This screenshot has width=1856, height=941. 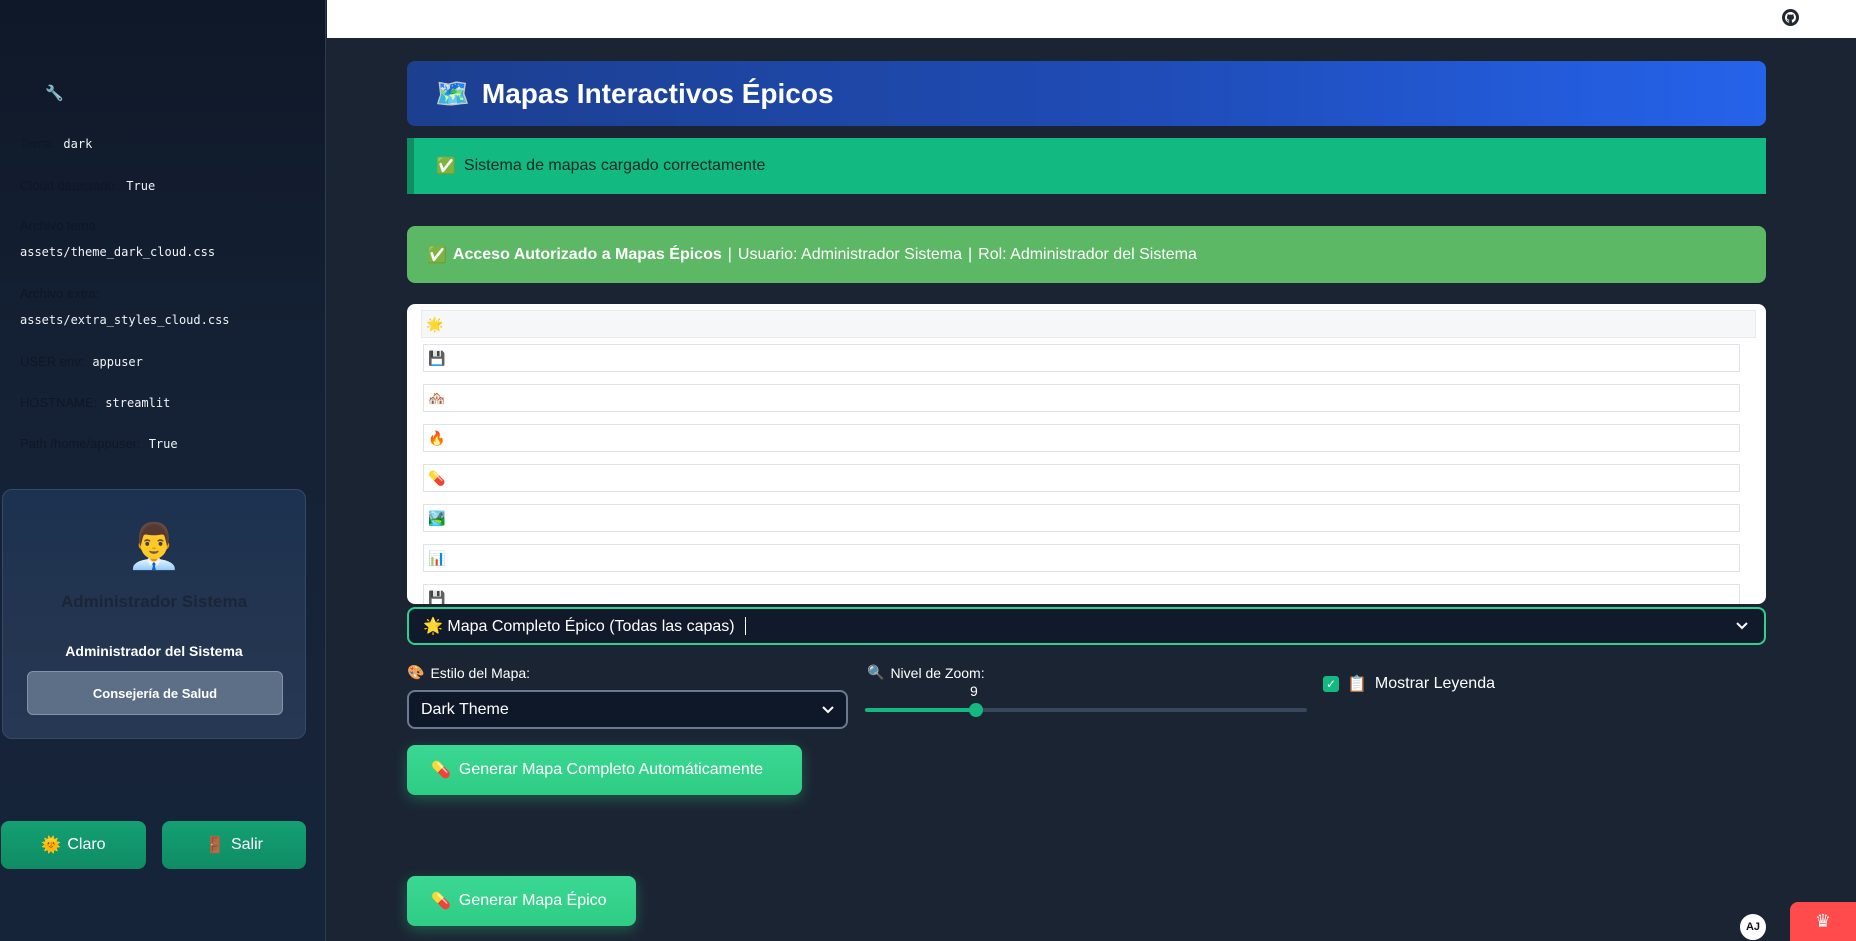 I want to click on success-alert: ✅ Sistema de mapas cargado correctamente, so click(x=1086, y=166).